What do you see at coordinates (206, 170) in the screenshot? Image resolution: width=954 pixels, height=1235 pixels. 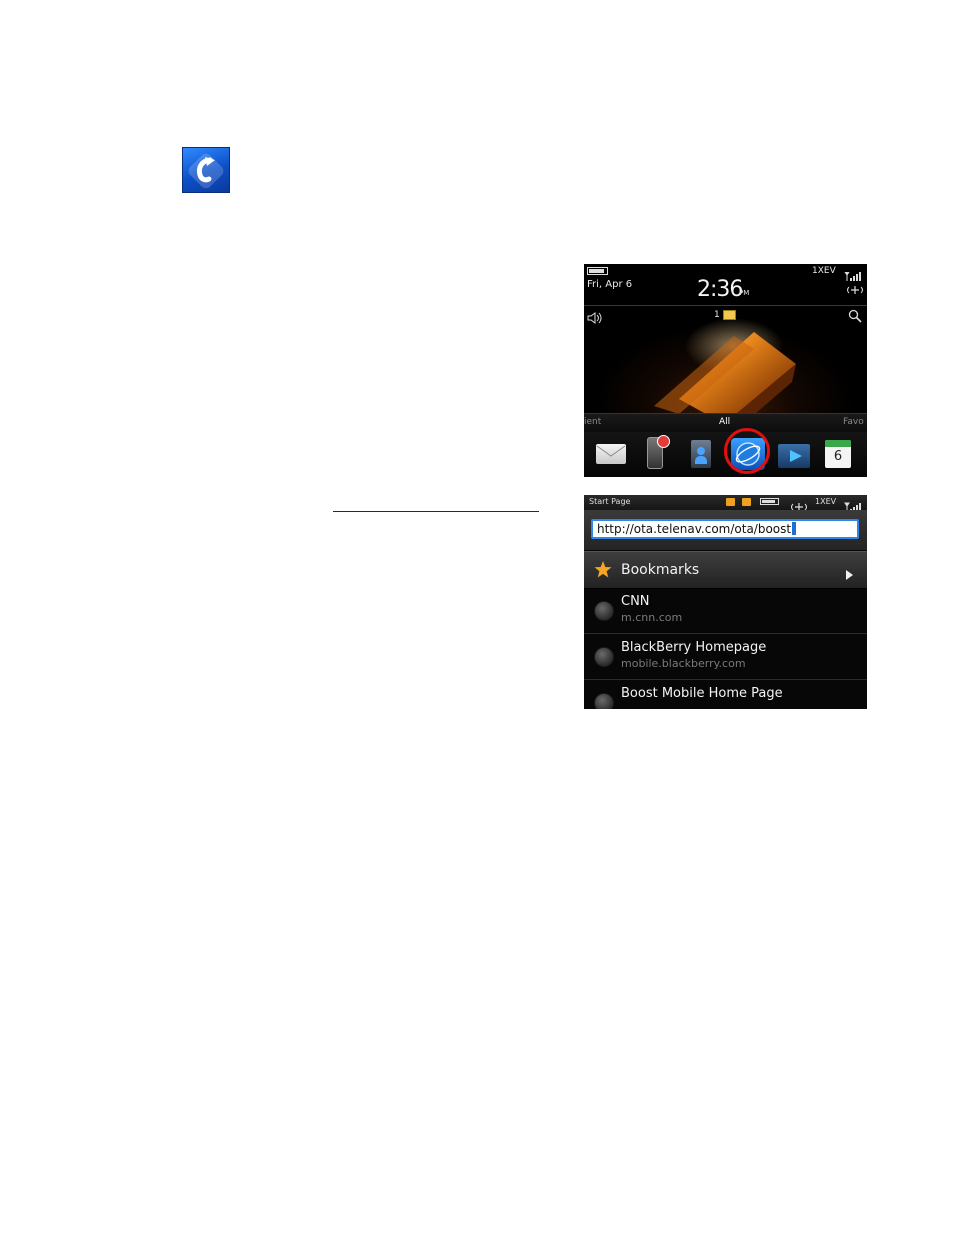 I see `telenav-app-icon` at bounding box center [206, 170].